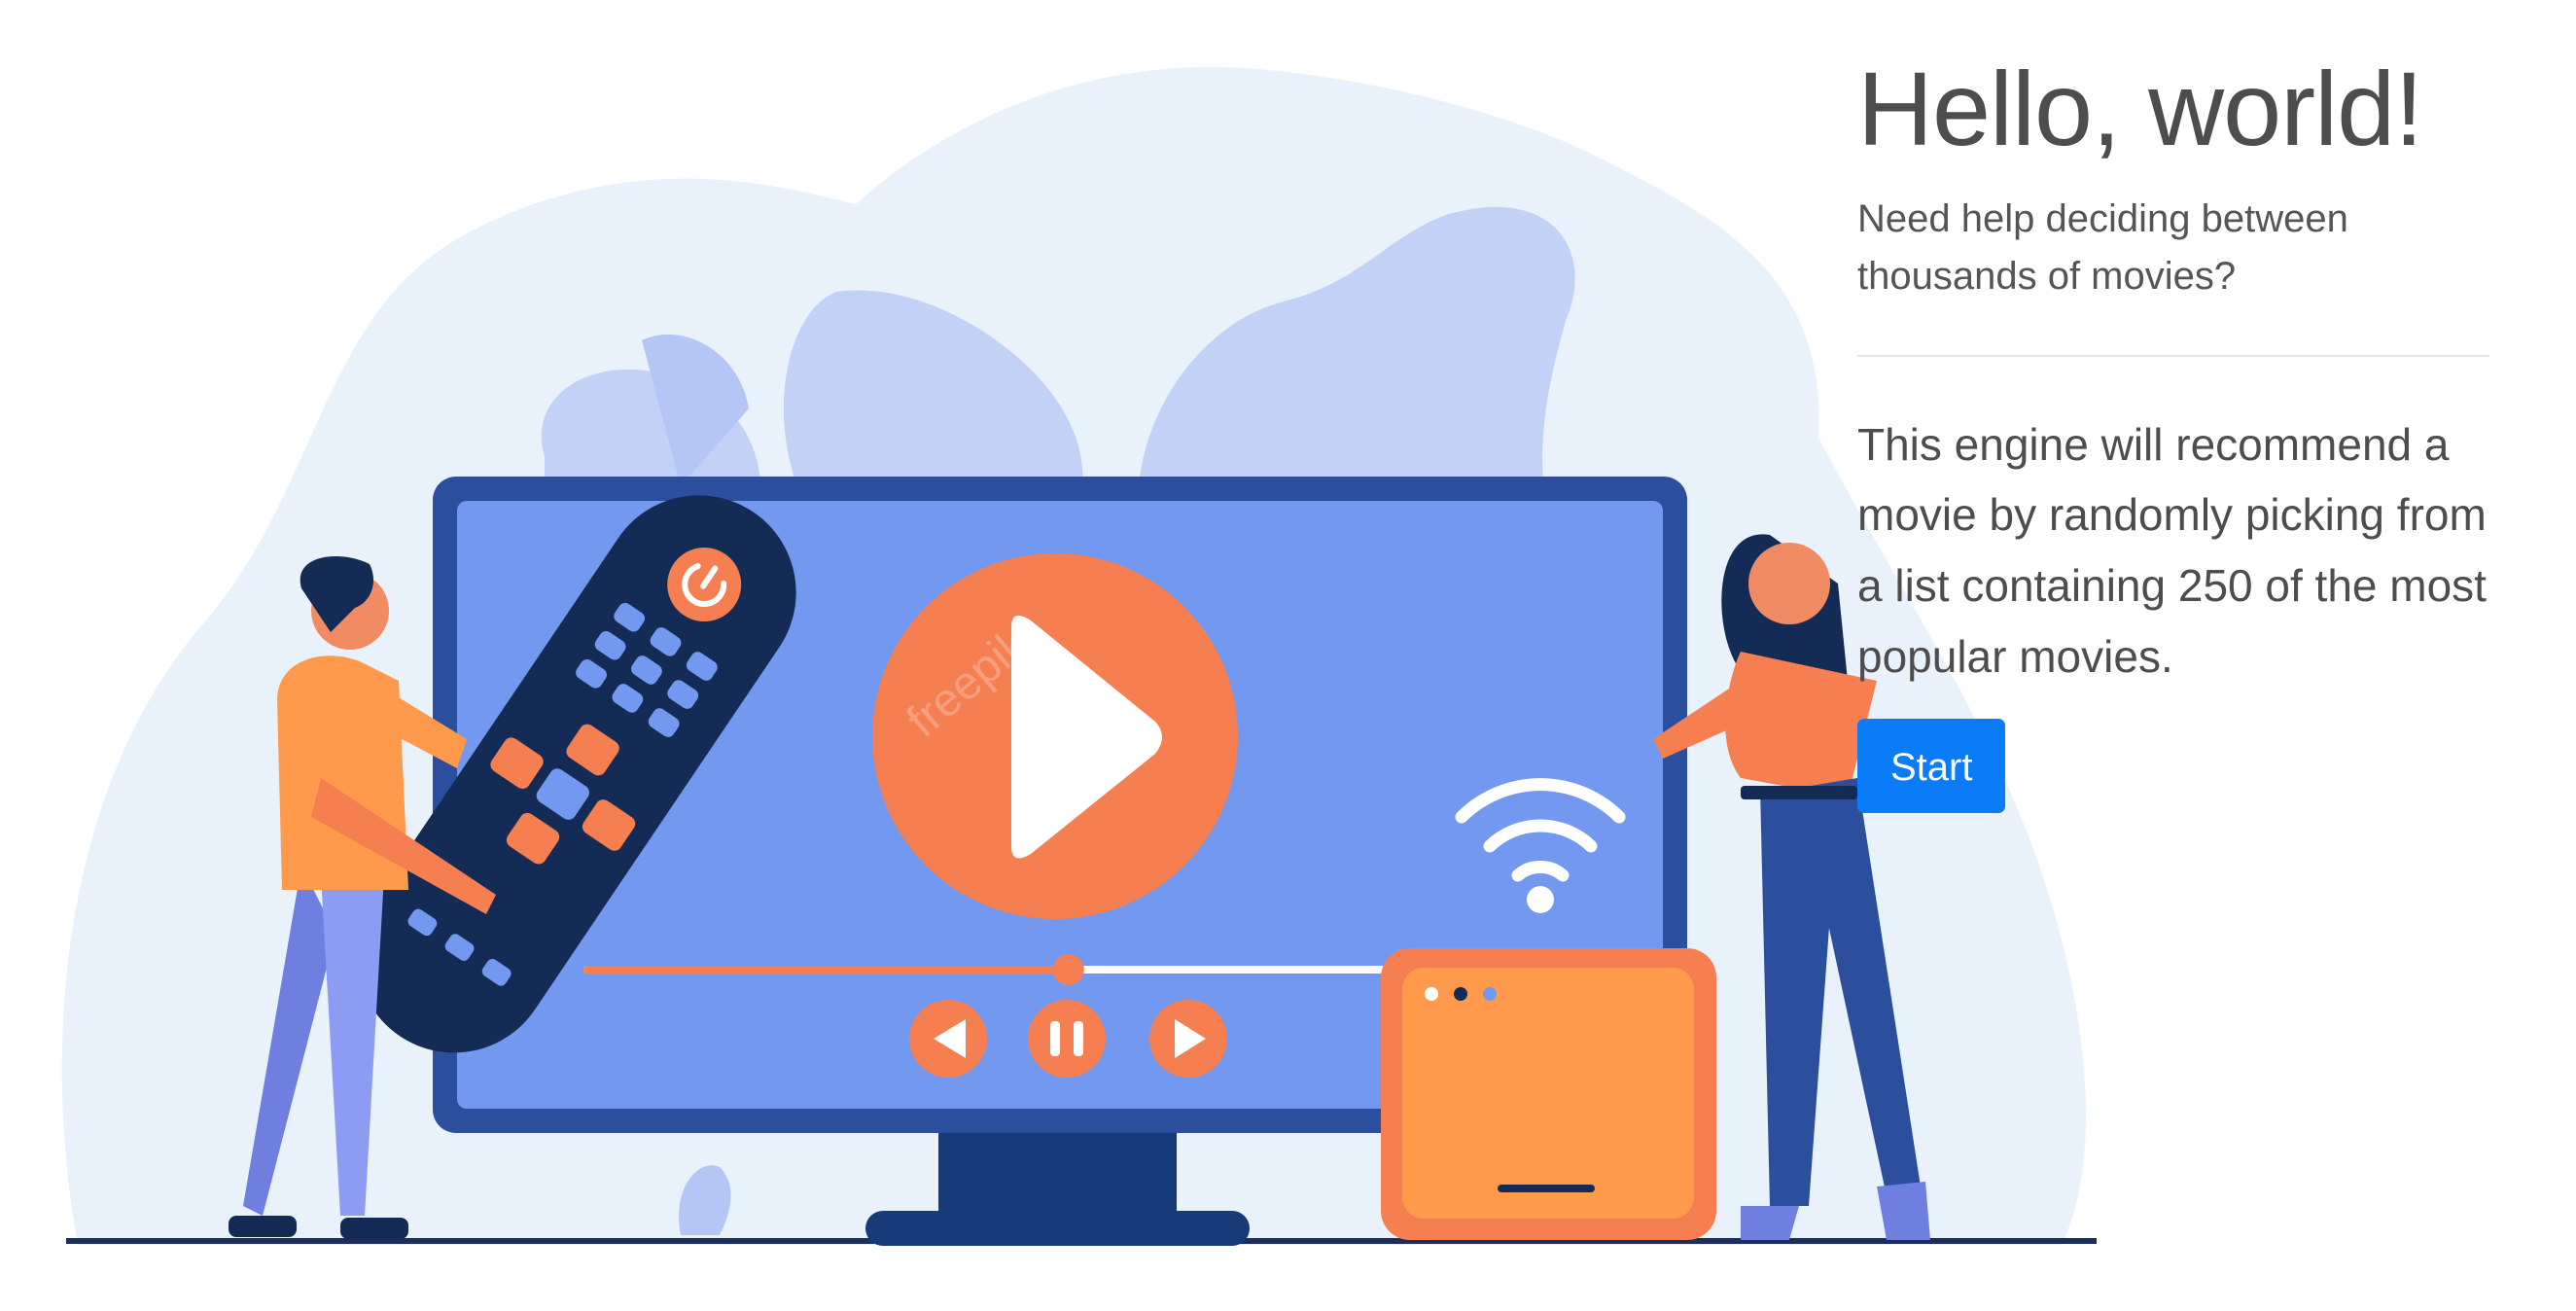 This screenshot has width=2576, height=1311. I want to click on pause-button-icon, so click(1067, 1039).